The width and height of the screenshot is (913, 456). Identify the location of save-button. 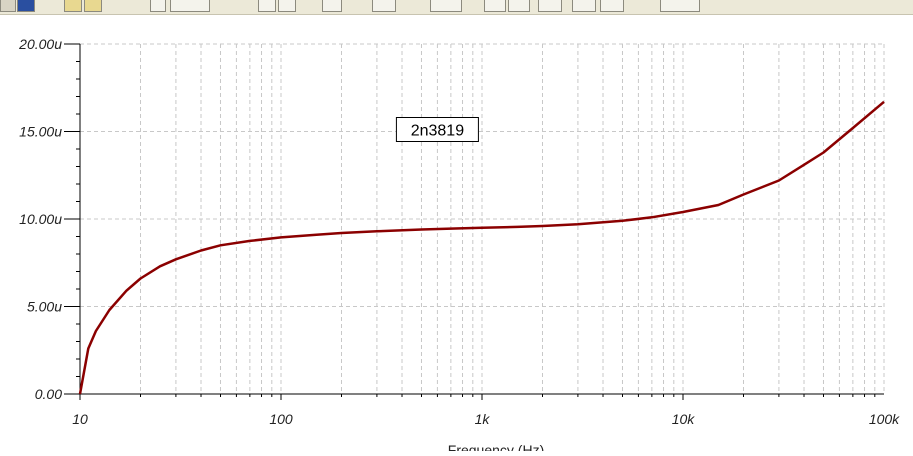
(26, 6).